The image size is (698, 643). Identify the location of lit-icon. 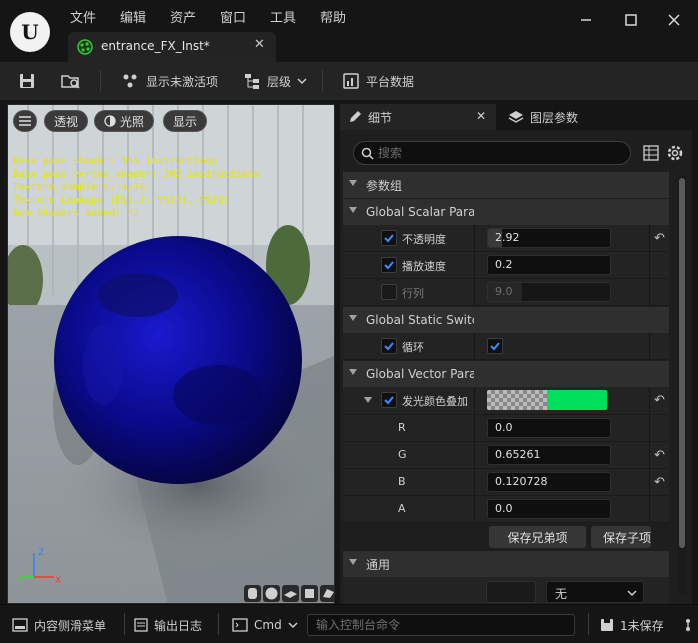
(110, 121).